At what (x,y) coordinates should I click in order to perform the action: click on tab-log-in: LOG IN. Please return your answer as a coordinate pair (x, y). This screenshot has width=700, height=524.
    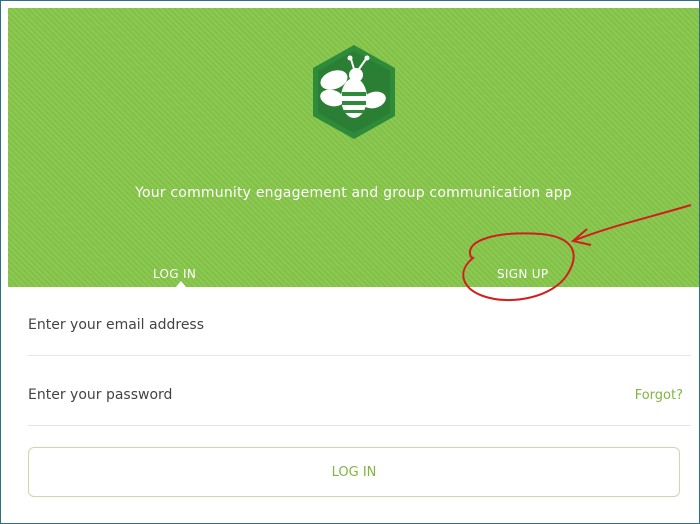
    Looking at the image, I should click on (174, 274).